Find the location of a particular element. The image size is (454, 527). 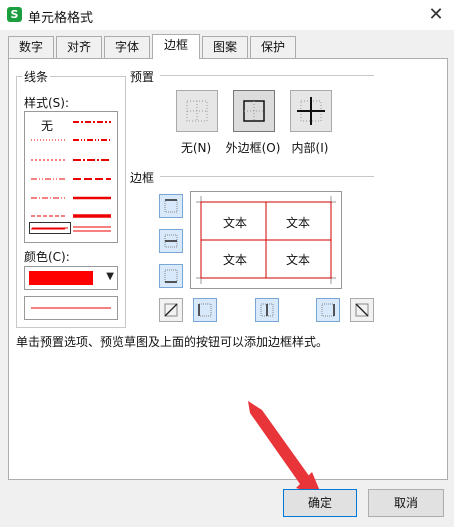

color-label: 颜色(C): is located at coordinates (47, 256).